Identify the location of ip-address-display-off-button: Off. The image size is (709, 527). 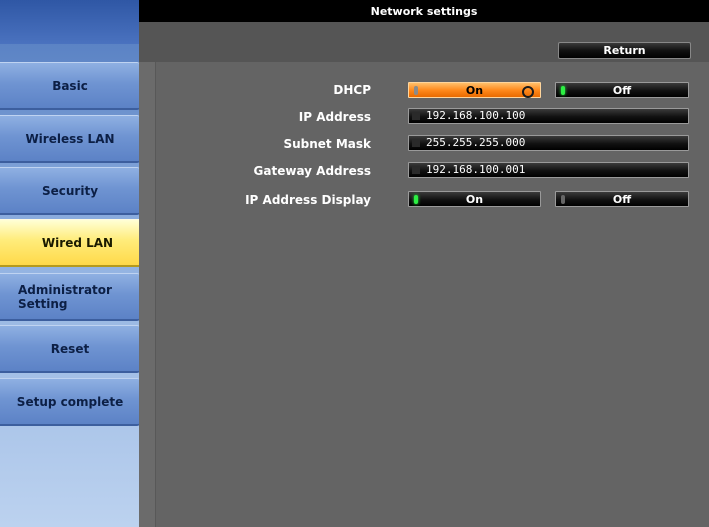
(622, 199).